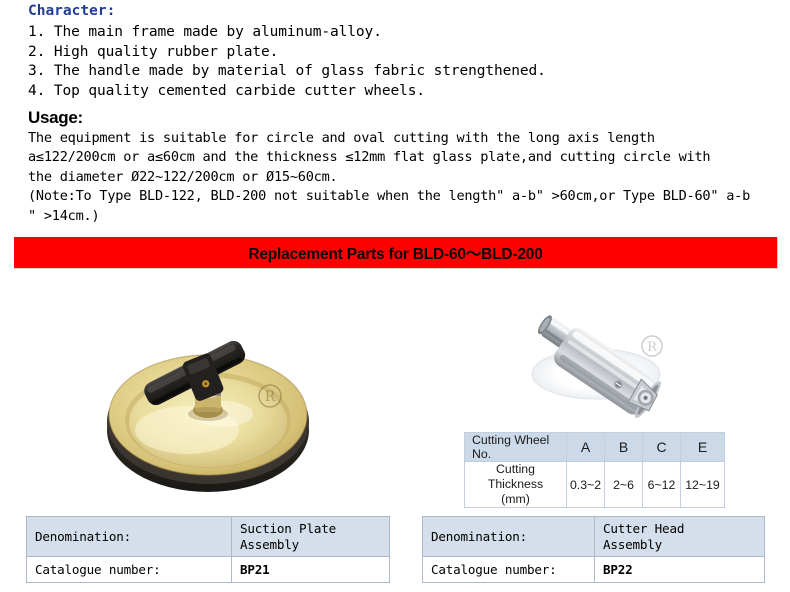  I want to click on list-item: 2. High quality rubber plate., so click(153, 51).